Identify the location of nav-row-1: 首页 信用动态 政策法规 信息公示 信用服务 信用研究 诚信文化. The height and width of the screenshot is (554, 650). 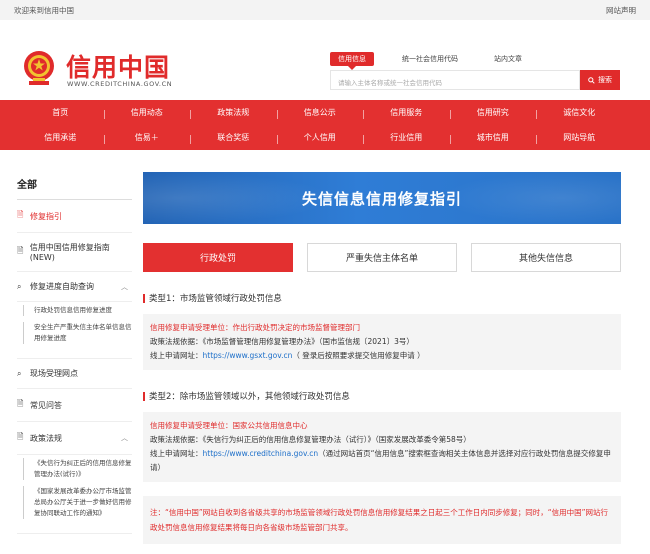
(325, 112).